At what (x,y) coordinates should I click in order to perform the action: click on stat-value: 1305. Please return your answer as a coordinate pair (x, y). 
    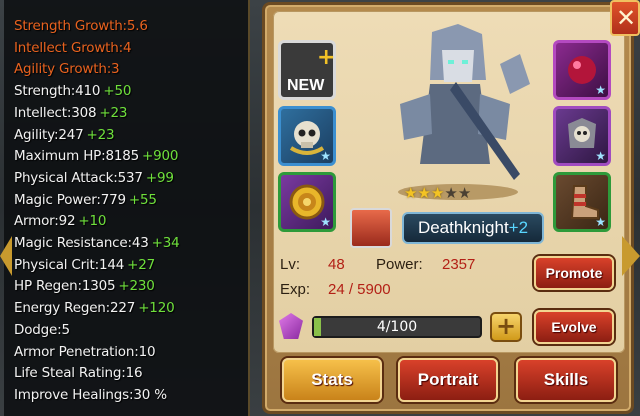
    Looking at the image, I should click on (98, 286).